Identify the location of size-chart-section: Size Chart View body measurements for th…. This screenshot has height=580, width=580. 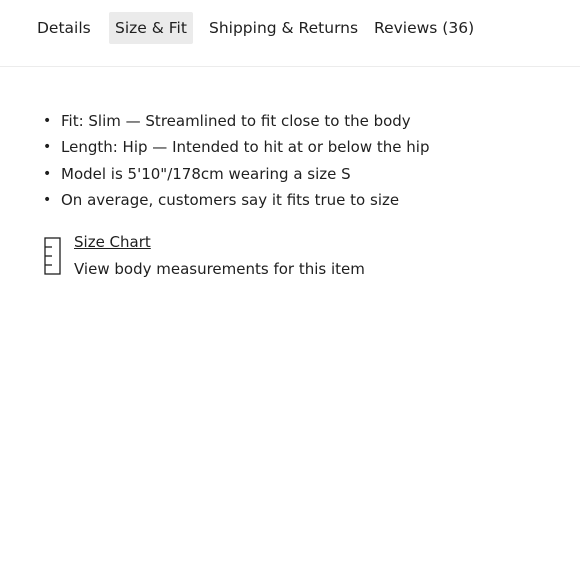
(244, 256).